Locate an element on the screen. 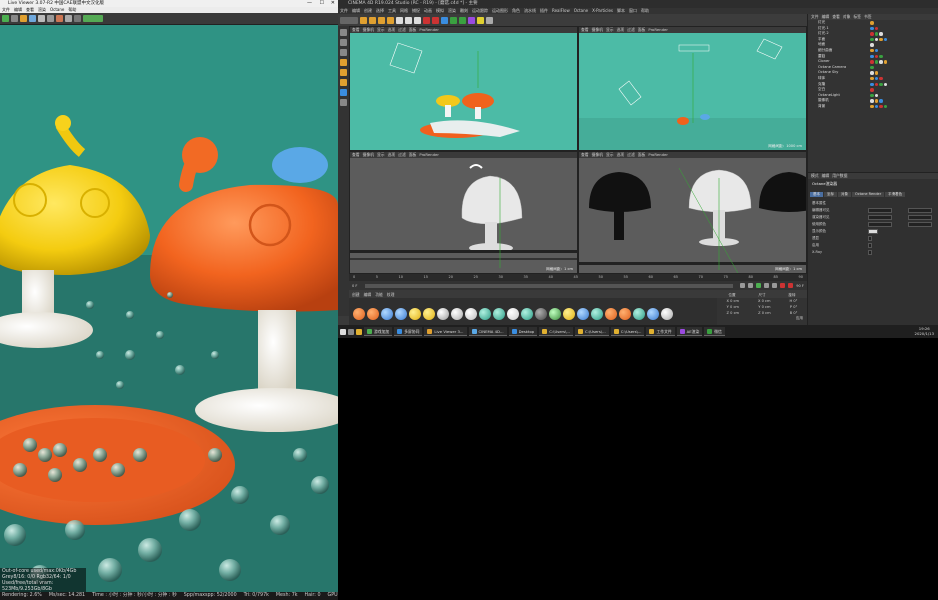 This screenshot has height=600, width=938. c4d-menu-pipeline: 流水线 is located at coordinates (530, 11).